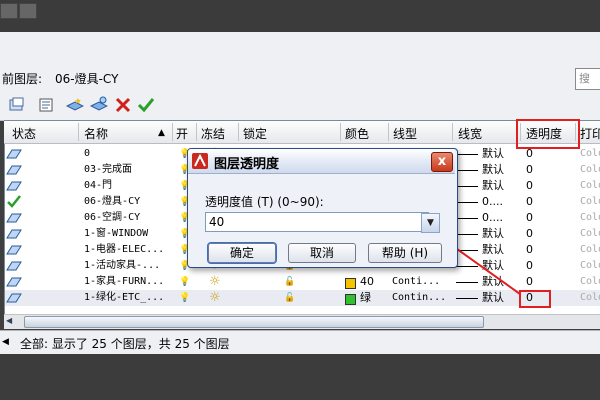  What do you see at coordinates (213, 133) in the screenshot?
I see `col-header-freeze: 冻结` at bounding box center [213, 133].